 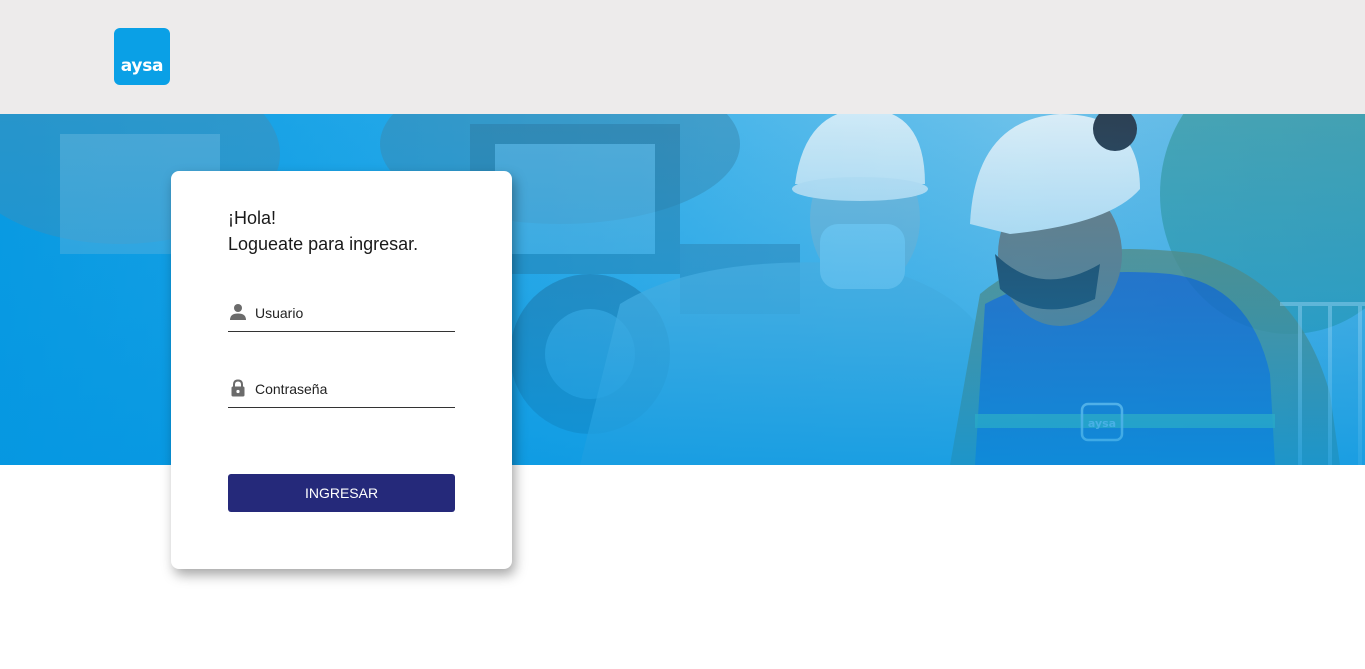 What do you see at coordinates (358, 231) in the screenshot?
I see `login-greeting: ¡Hola! Logueate para ingresar.` at bounding box center [358, 231].